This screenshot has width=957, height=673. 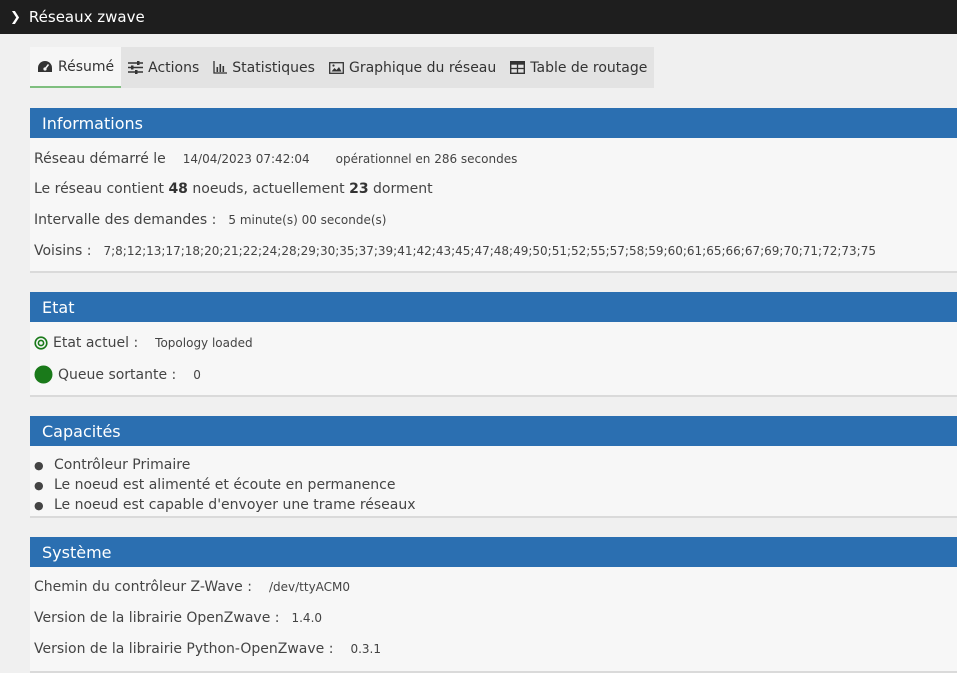 What do you see at coordinates (307, 618) in the screenshot?
I see `openzwave-value: 1.4.0` at bounding box center [307, 618].